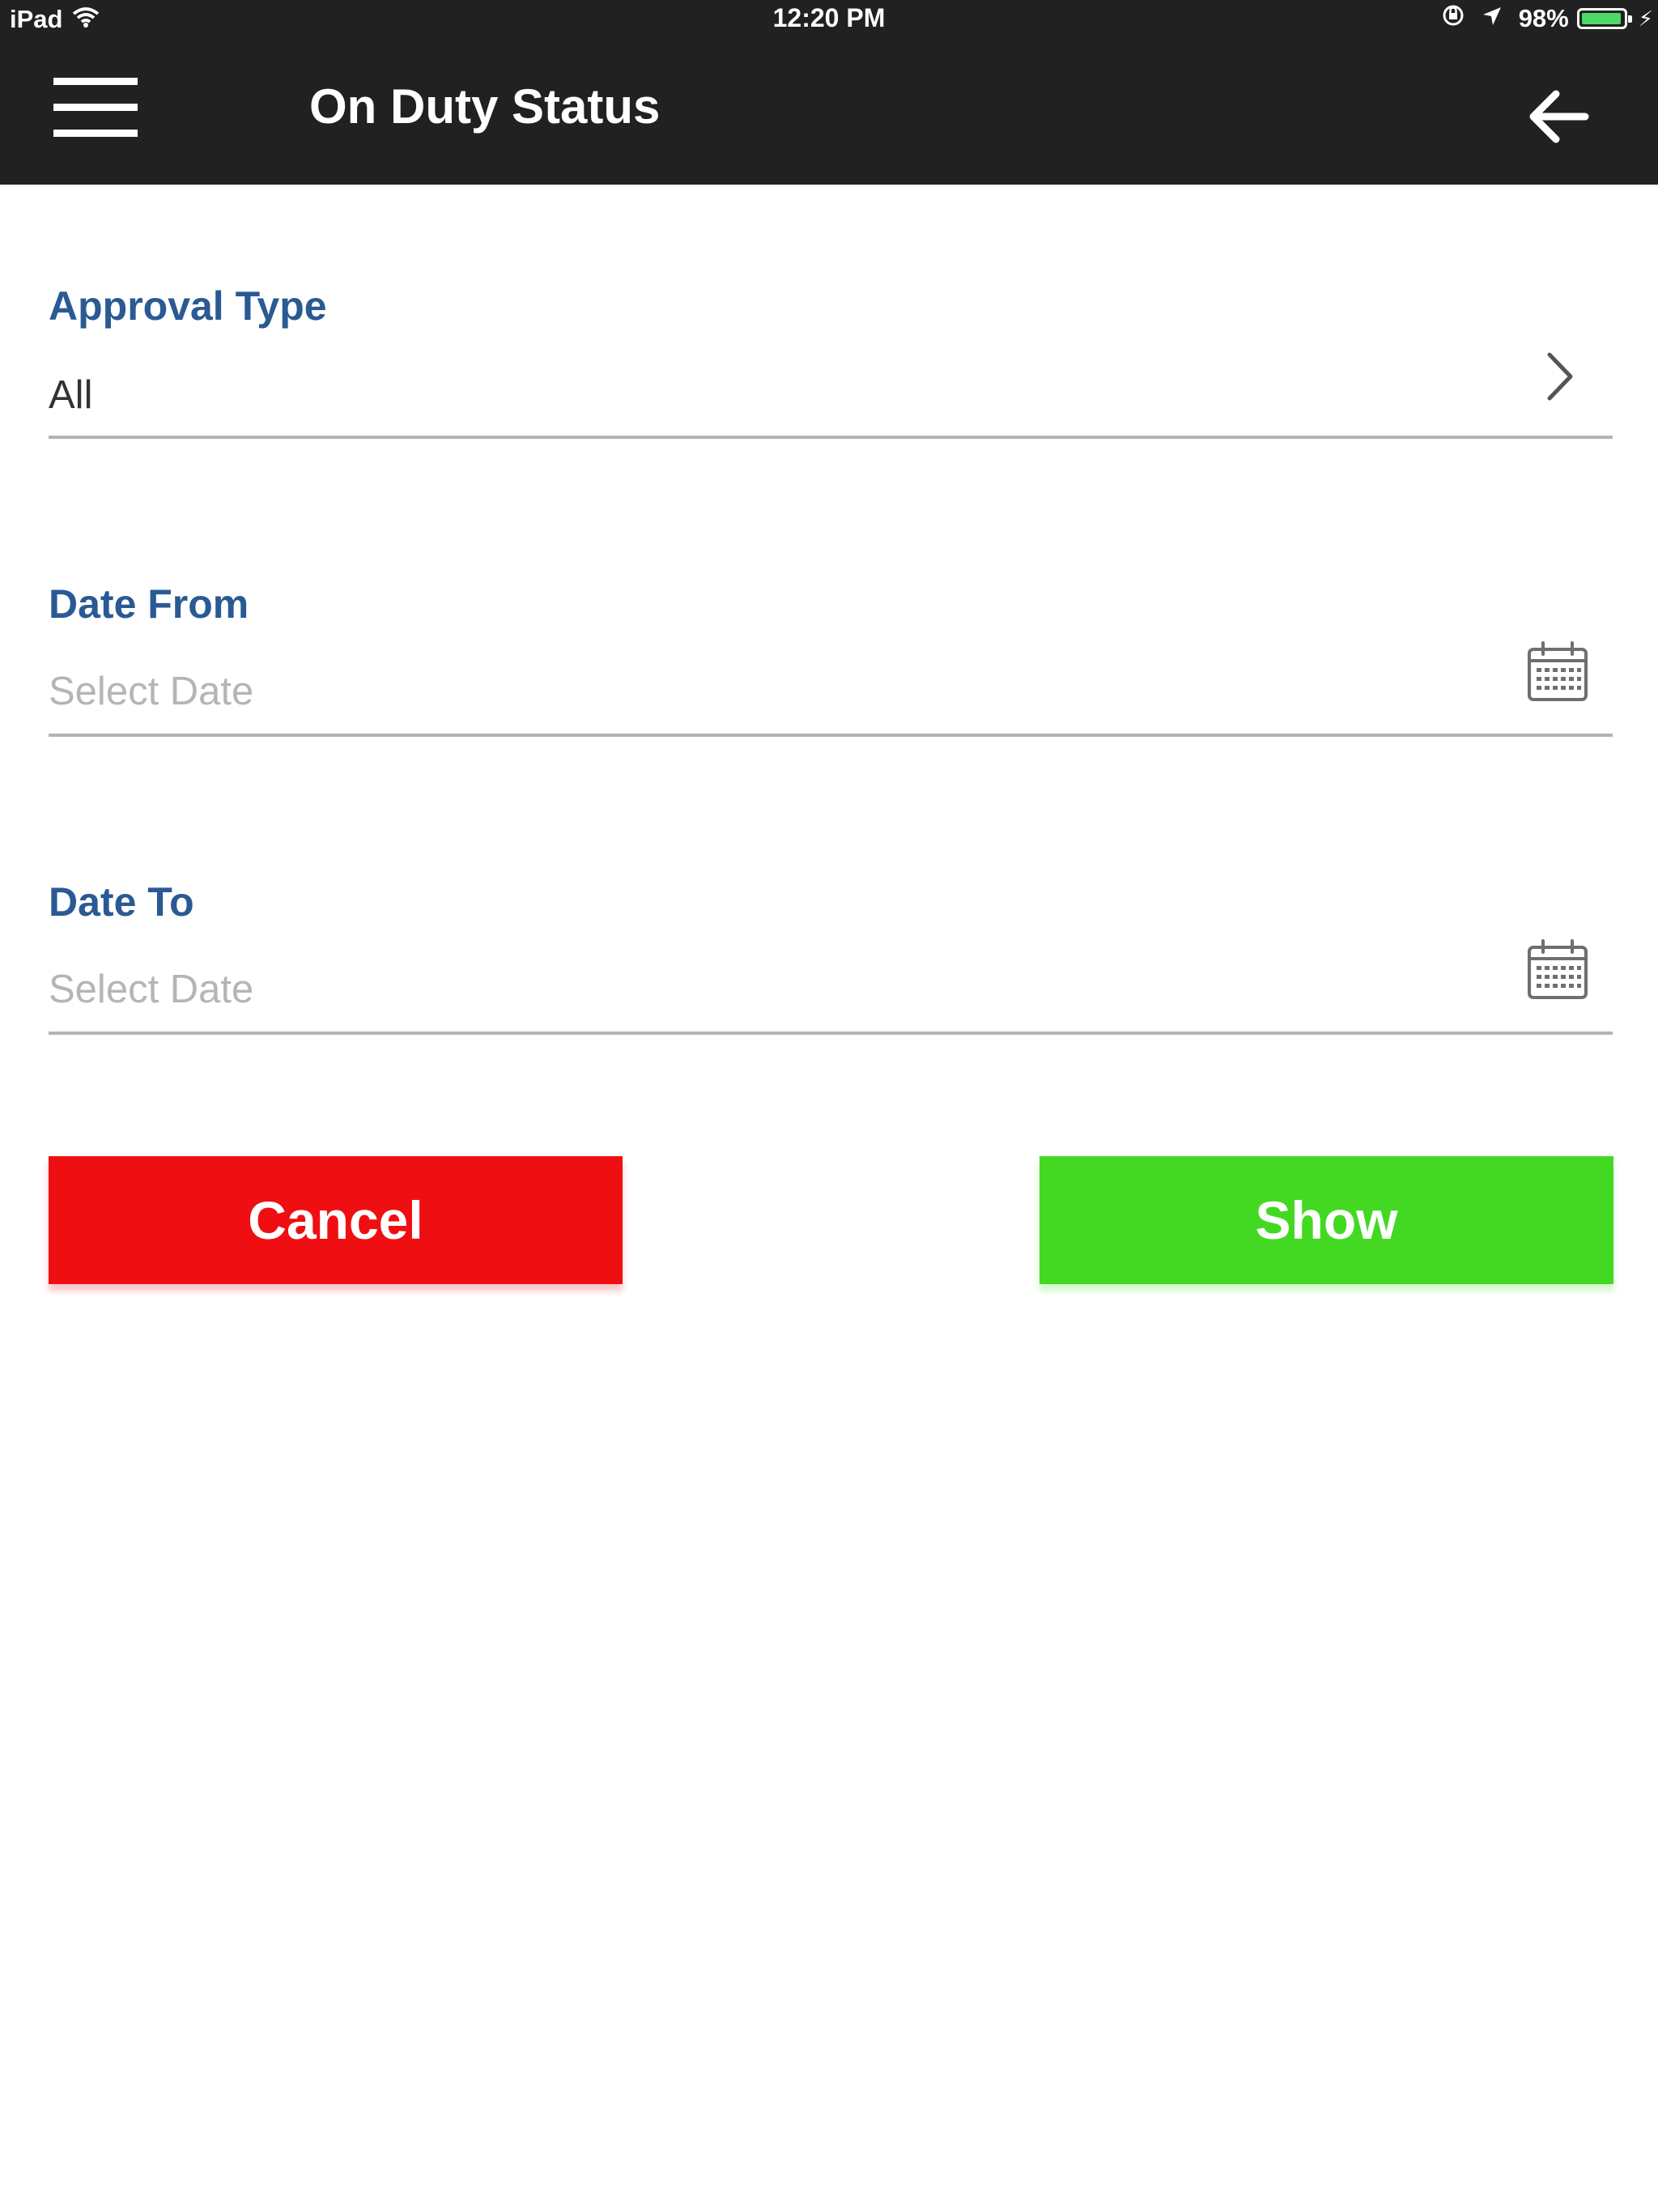 This screenshot has height=2212, width=1658. What do you see at coordinates (831, 438) in the screenshot?
I see `approval-type-divider` at bounding box center [831, 438].